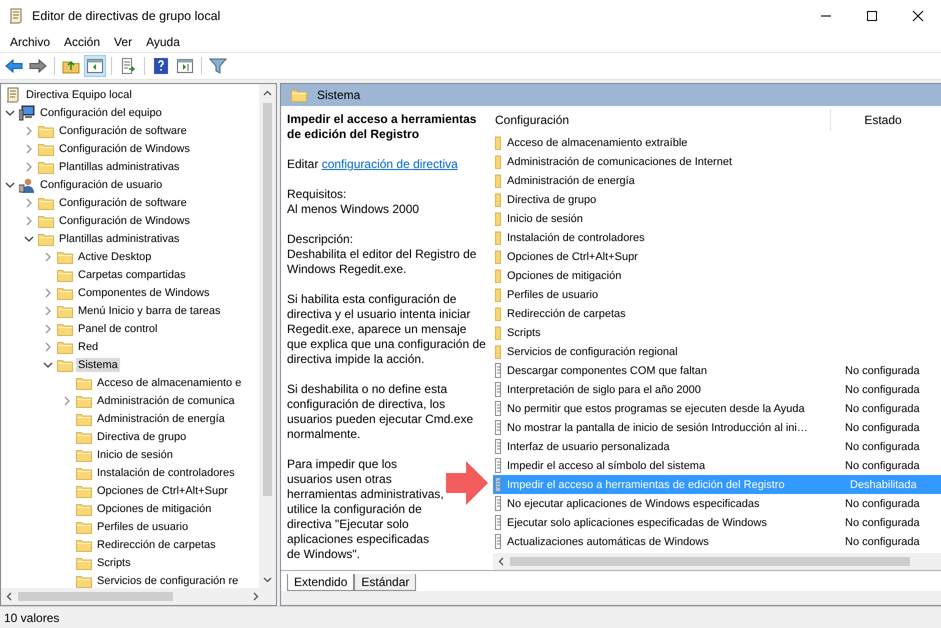 This screenshot has width=941, height=628. Describe the element at coordinates (717, 370) in the screenshot. I see `list-row: Descargar componentes COM que faltan No configurada` at that location.